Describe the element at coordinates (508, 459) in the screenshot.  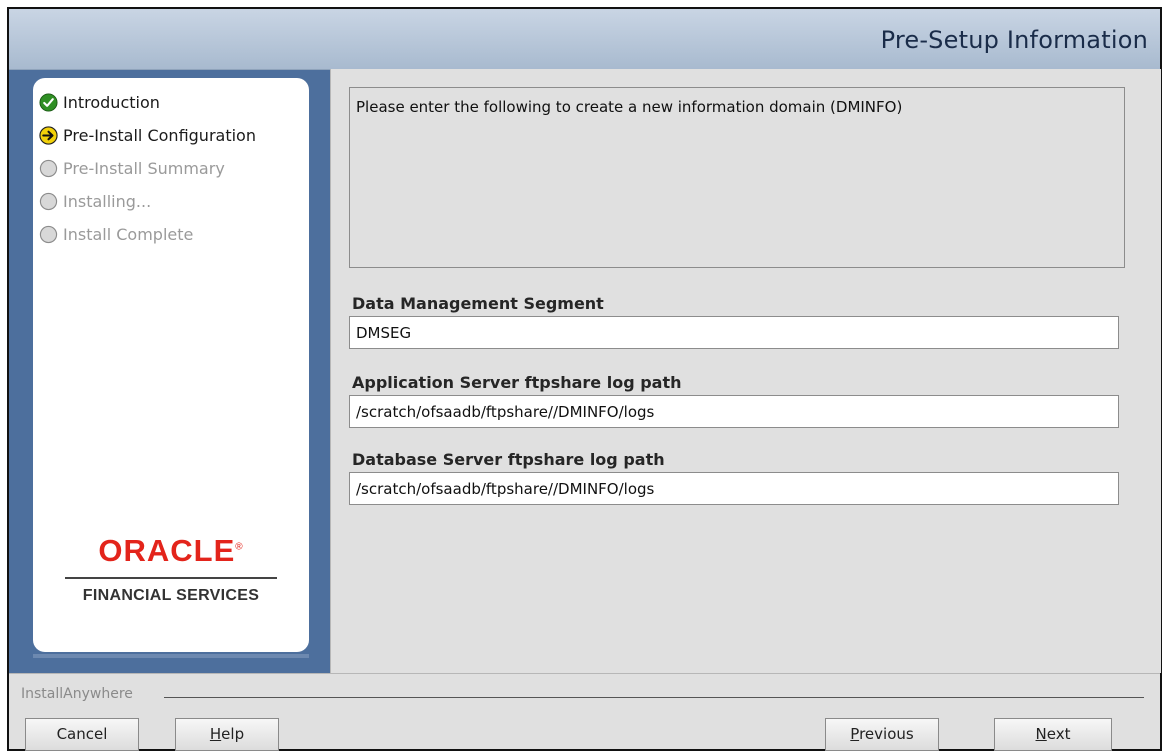
I see `db-server-log-path-label: Database Server ftpshare log path` at that location.